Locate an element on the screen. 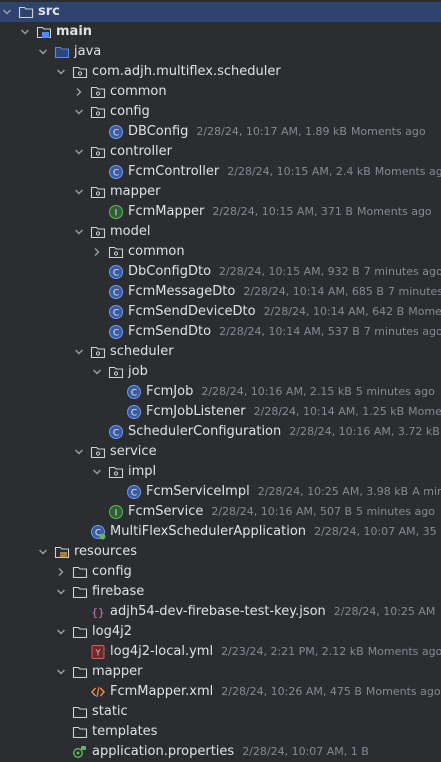 The image size is (441, 762). tree-item: src is located at coordinates (220, 12).